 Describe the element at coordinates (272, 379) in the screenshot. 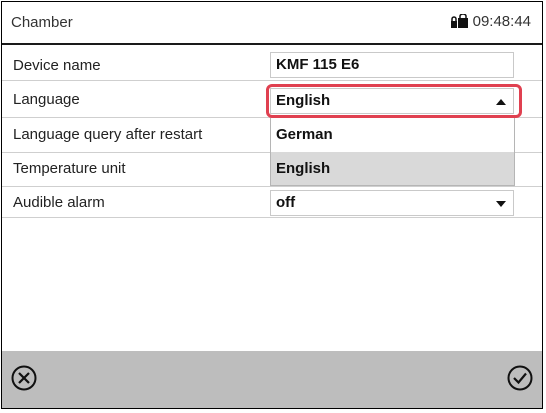

I see `footer-bar` at that location.